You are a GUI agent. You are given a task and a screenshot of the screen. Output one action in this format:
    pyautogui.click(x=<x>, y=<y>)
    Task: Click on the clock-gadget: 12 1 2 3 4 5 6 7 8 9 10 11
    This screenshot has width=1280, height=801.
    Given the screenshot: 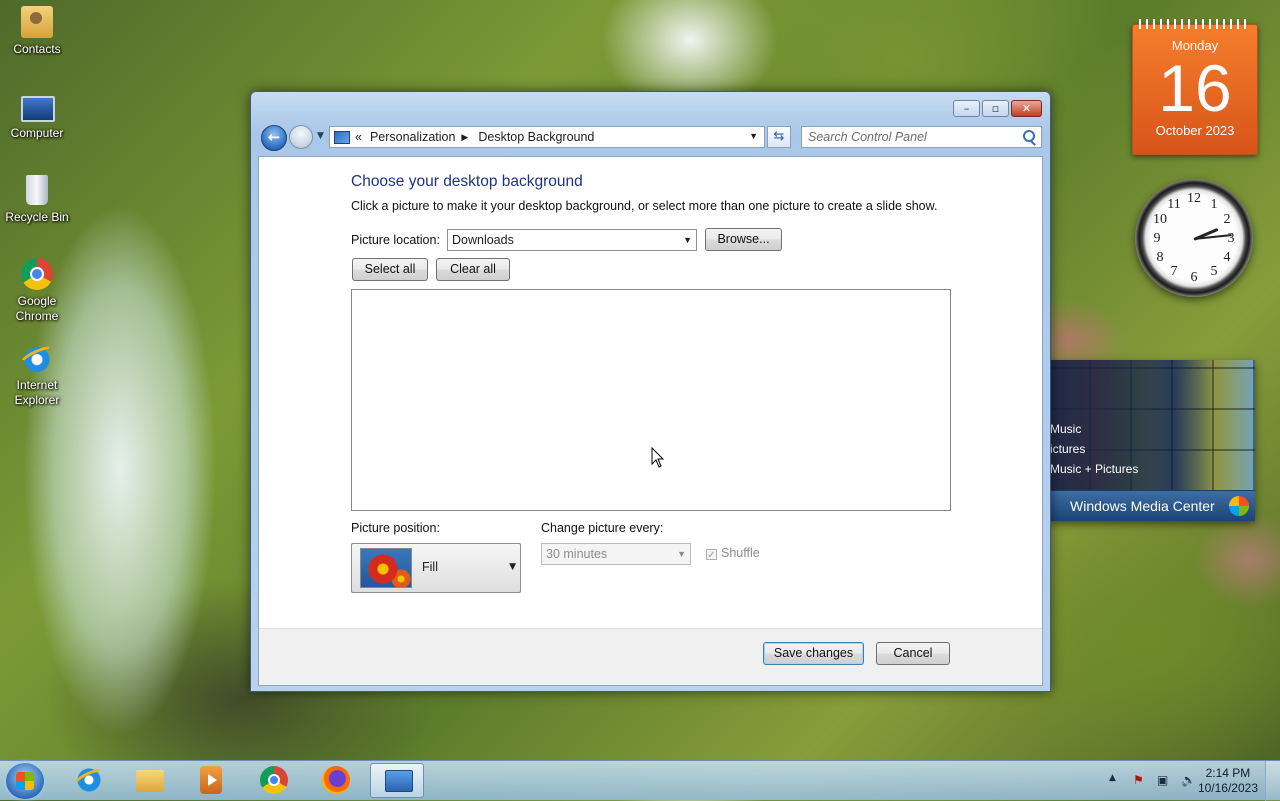 What is the action you would take?
    pyautogui.click(x=1194, y=238)
    